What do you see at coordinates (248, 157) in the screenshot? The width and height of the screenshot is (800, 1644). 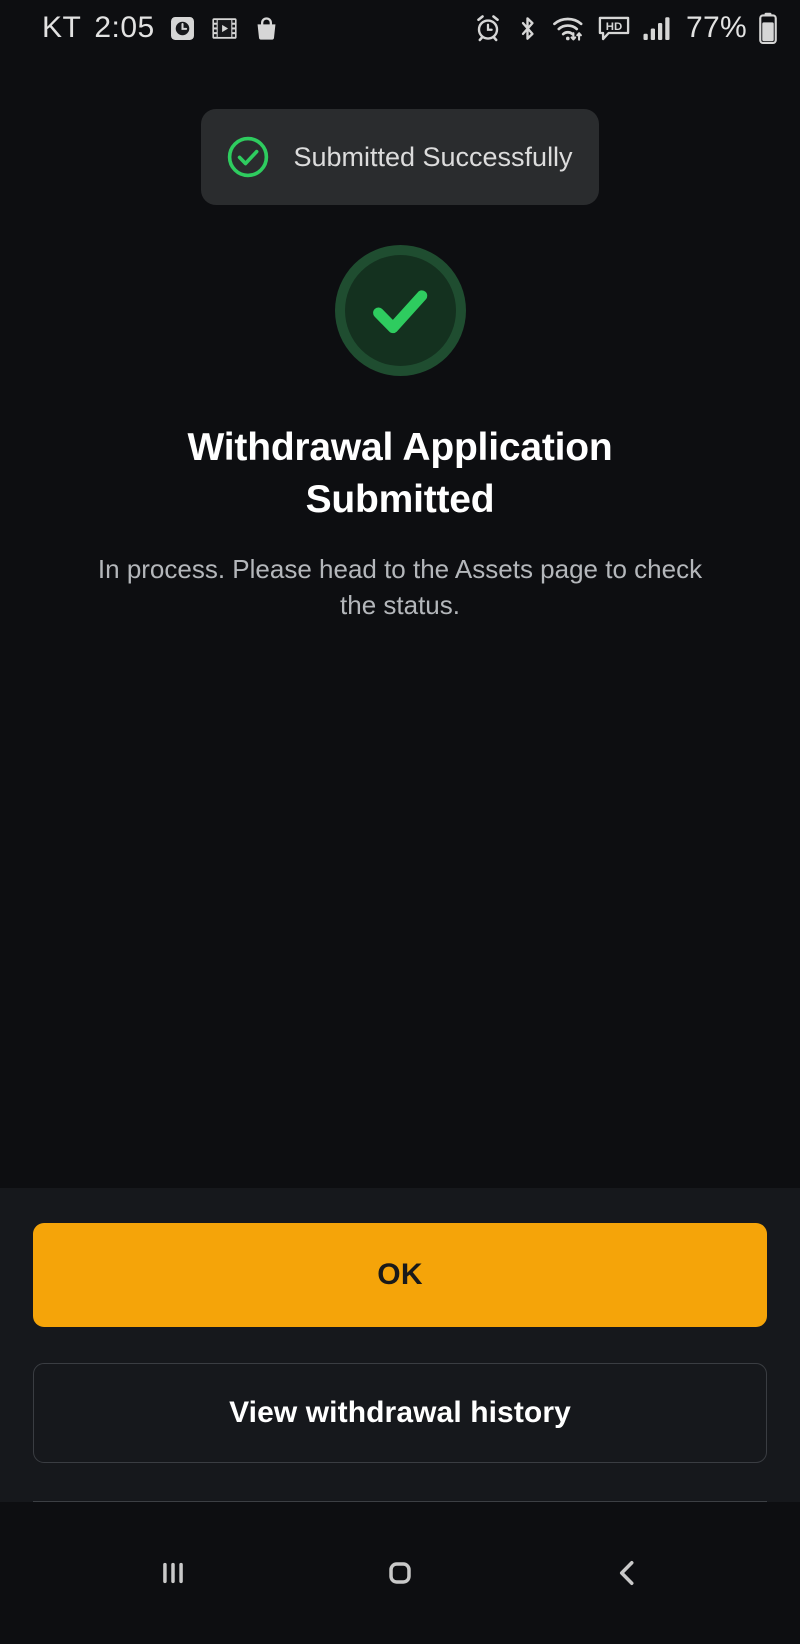 I see `circle-check-icon` at bounding box center [248, 157].